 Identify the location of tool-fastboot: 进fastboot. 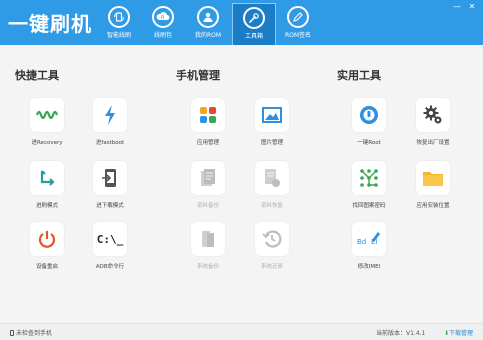
(110, 129).